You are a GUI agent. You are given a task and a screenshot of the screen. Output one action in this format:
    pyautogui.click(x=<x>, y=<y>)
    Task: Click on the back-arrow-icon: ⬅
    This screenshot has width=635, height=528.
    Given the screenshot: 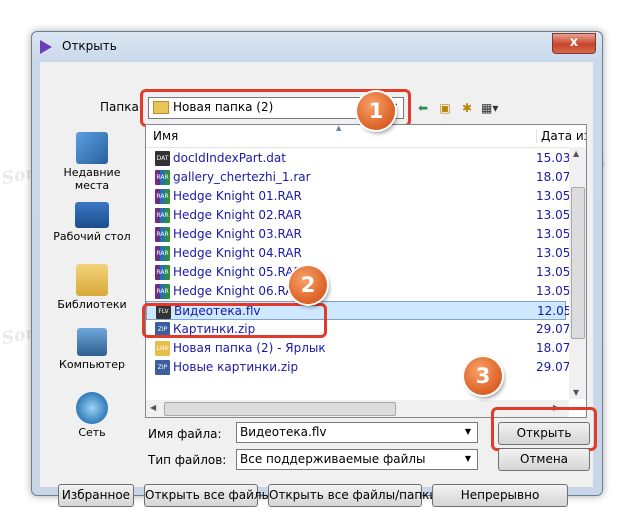 What is the action you would take?
    pyautogui.click(x=423, y=108)
    